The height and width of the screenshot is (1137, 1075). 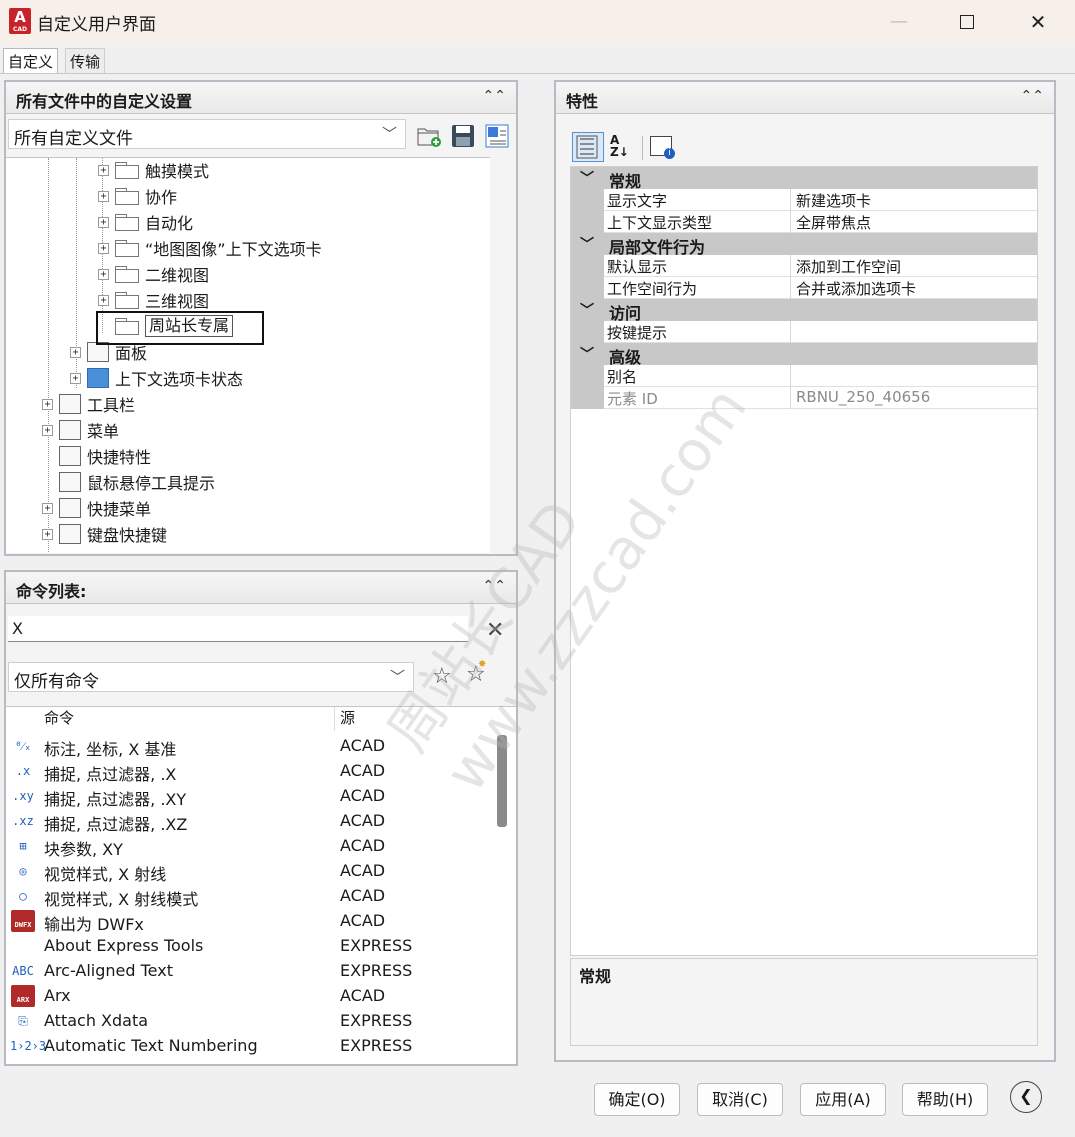 I want to click on tree-item-2d-view: + 二维视图, so click(x=153, y=274).